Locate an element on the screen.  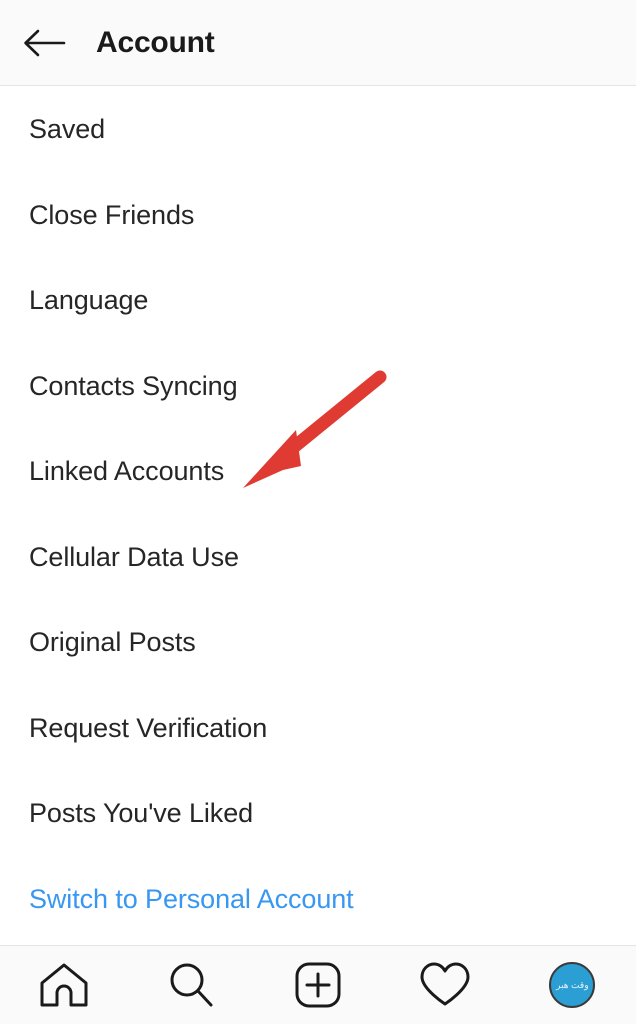
list-item-label: Original Posts is located at coordinates (112, 642).